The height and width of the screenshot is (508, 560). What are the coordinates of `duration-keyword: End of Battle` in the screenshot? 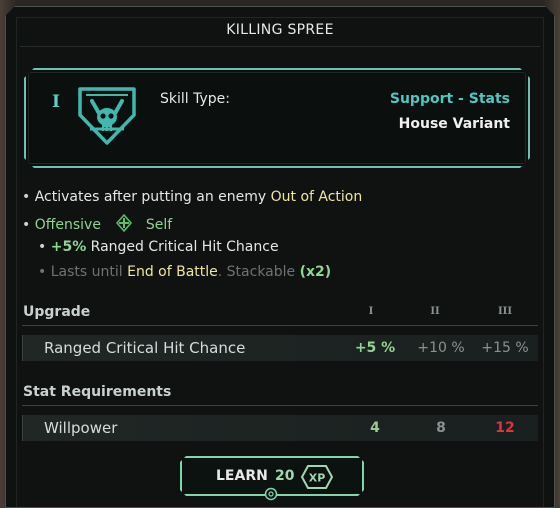 It's located at (172, 272).